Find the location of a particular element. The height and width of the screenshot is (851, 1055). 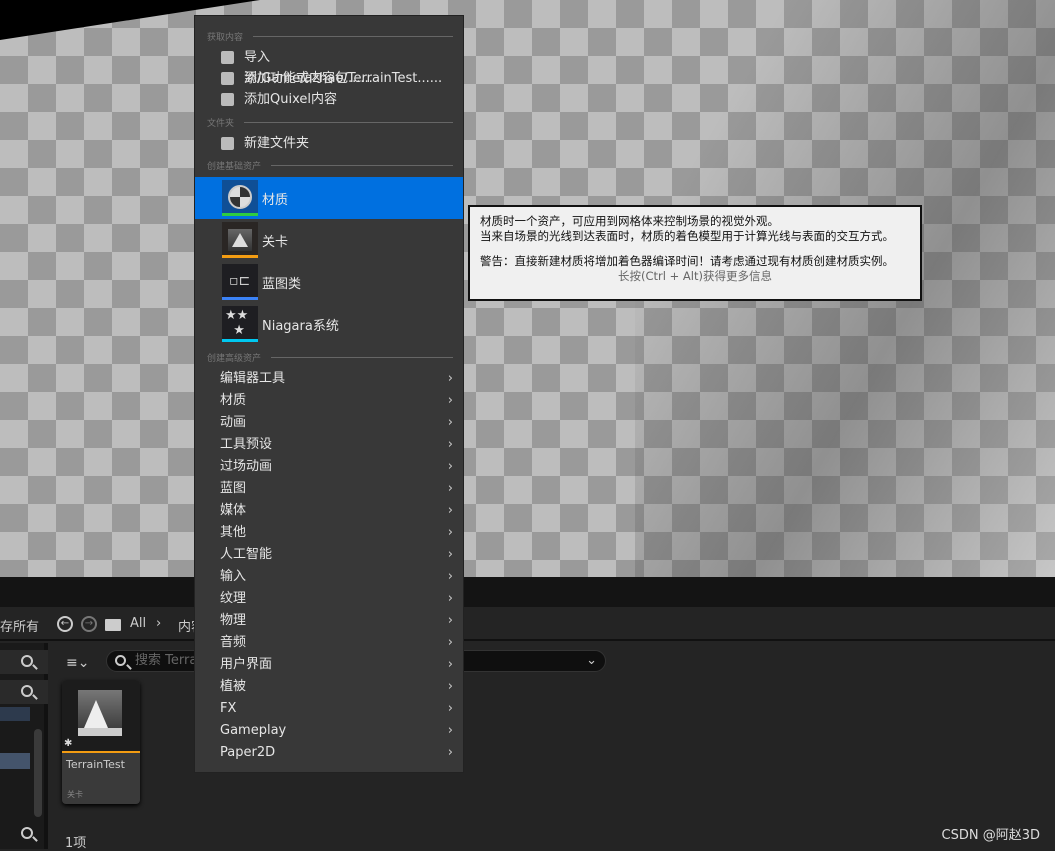

folders-search is located at coordinates (24, 692).